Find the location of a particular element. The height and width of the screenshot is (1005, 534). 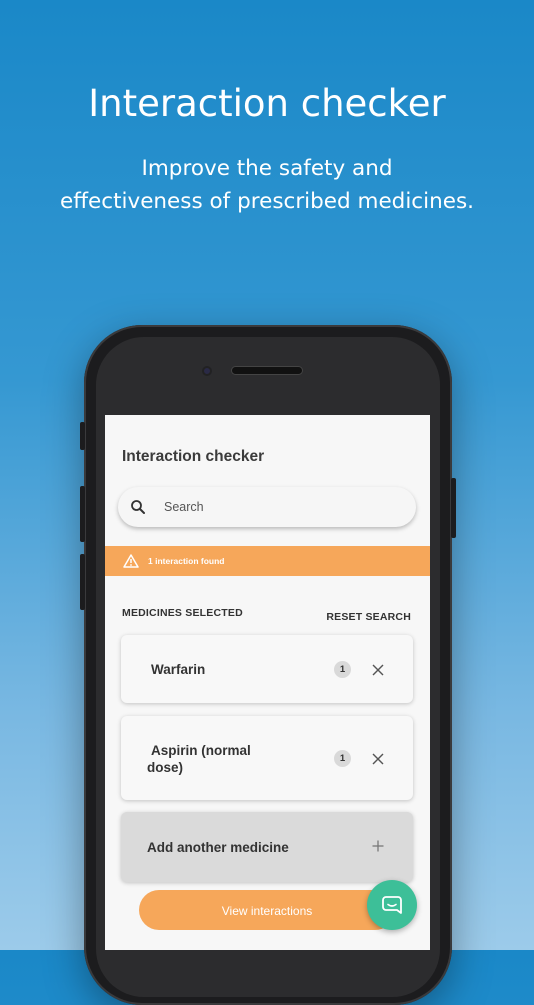

chat-button is located at coordinates (392, 905).